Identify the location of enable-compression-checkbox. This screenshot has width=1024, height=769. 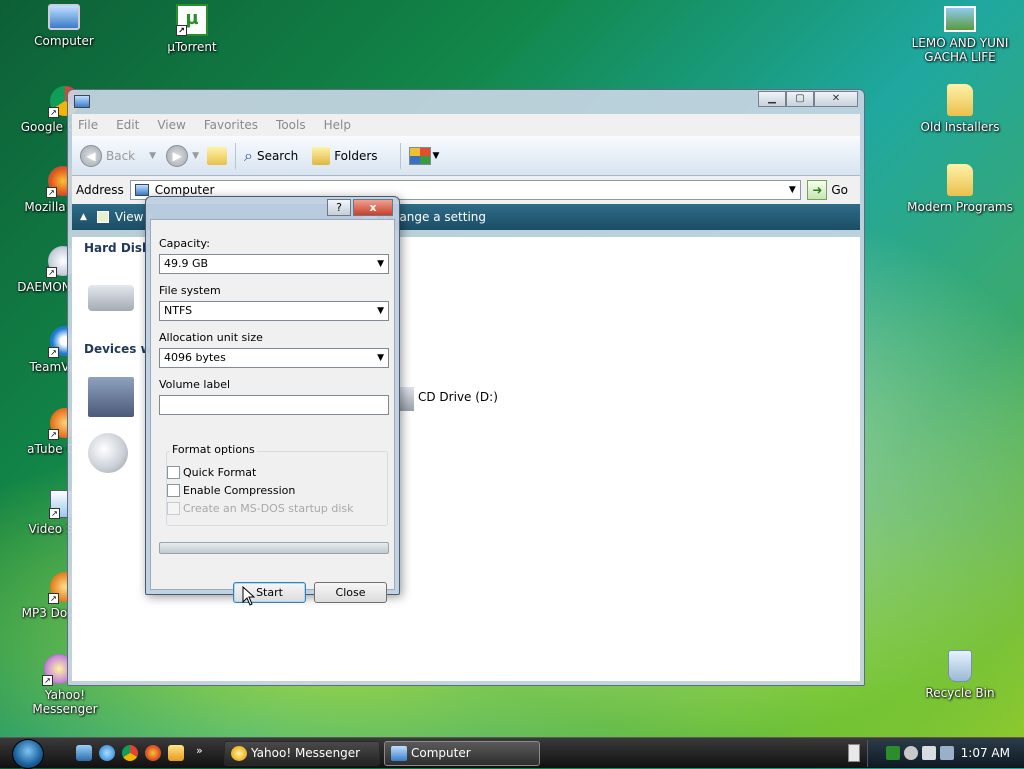
(173, 490).